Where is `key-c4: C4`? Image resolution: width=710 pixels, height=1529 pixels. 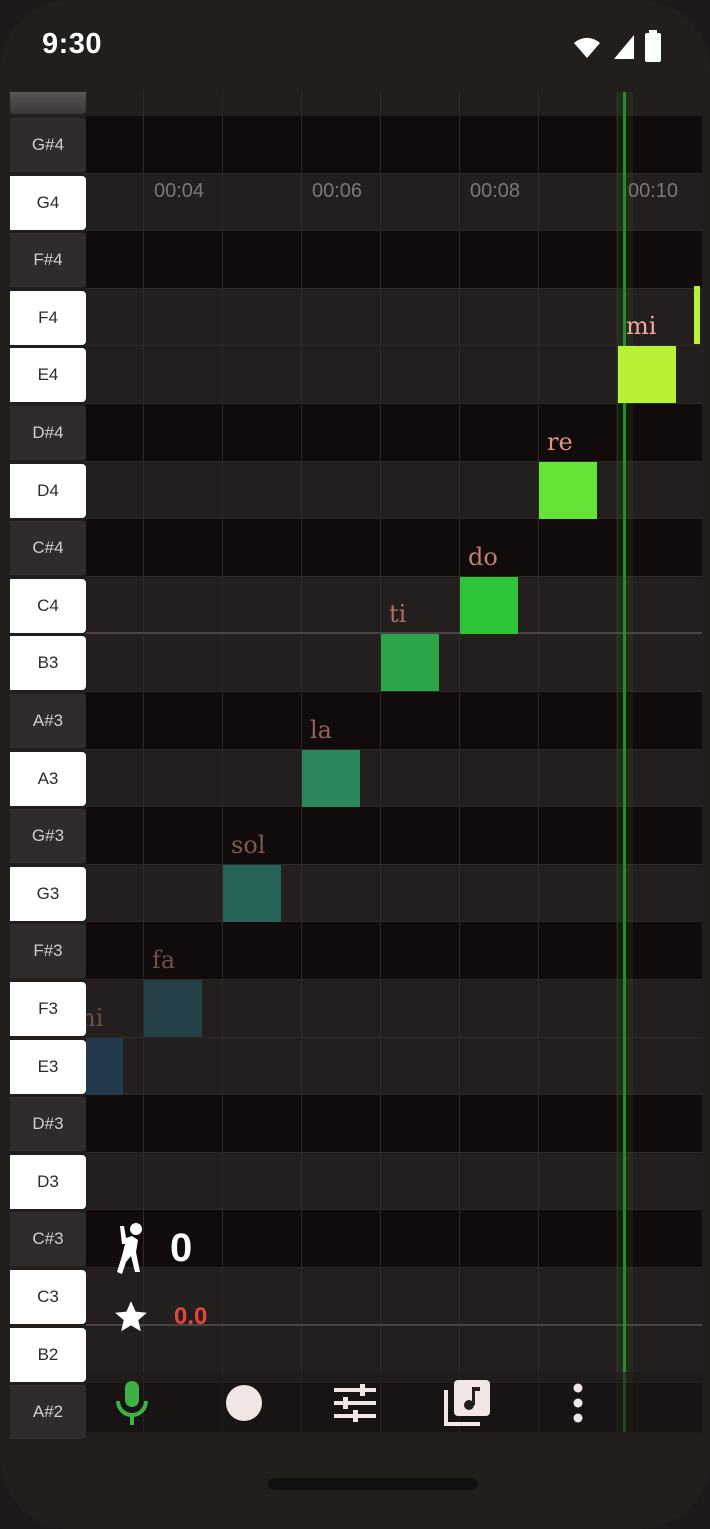
key-c4: C4 is located at coordinates (48, 605).